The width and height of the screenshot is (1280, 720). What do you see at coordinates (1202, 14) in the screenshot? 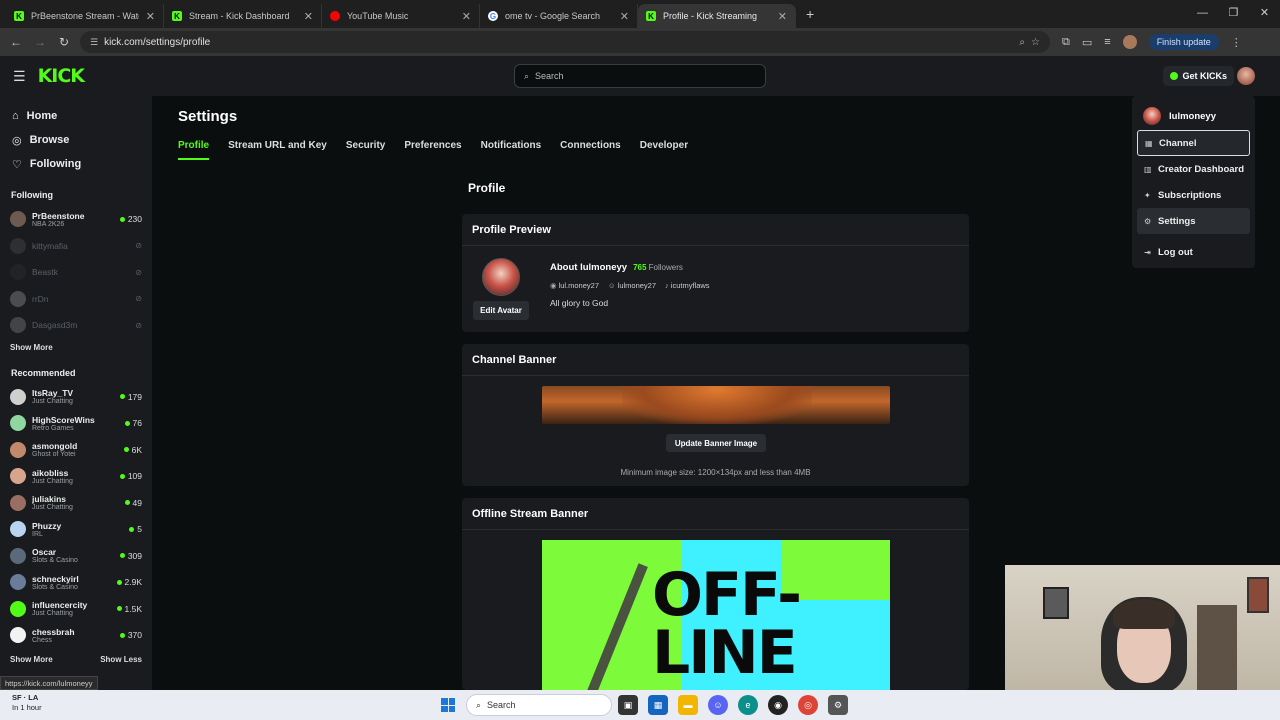
I see `minimize-icon: —` at bounding box center [1202, 14].